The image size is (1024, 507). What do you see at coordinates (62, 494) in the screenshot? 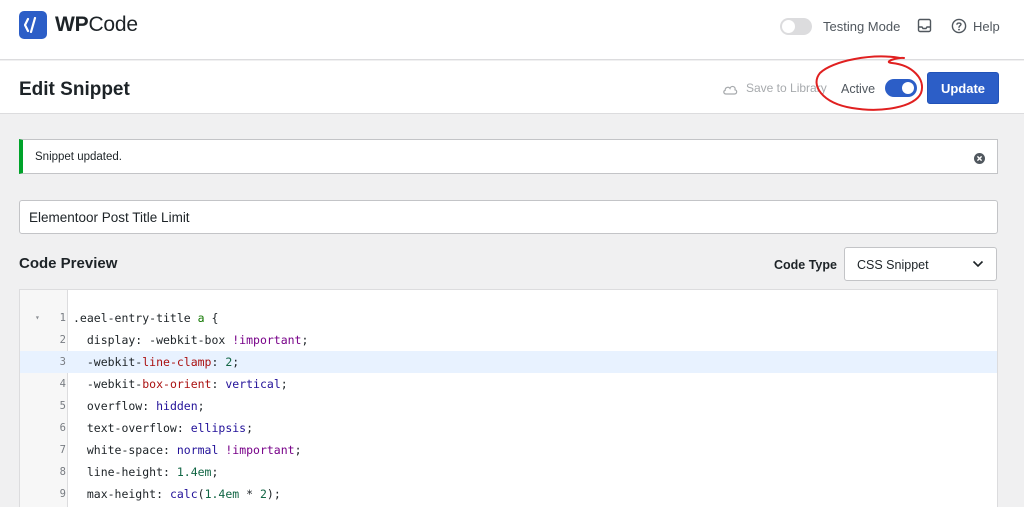
I see `line-number: 9` at bounding box center [62, 494].